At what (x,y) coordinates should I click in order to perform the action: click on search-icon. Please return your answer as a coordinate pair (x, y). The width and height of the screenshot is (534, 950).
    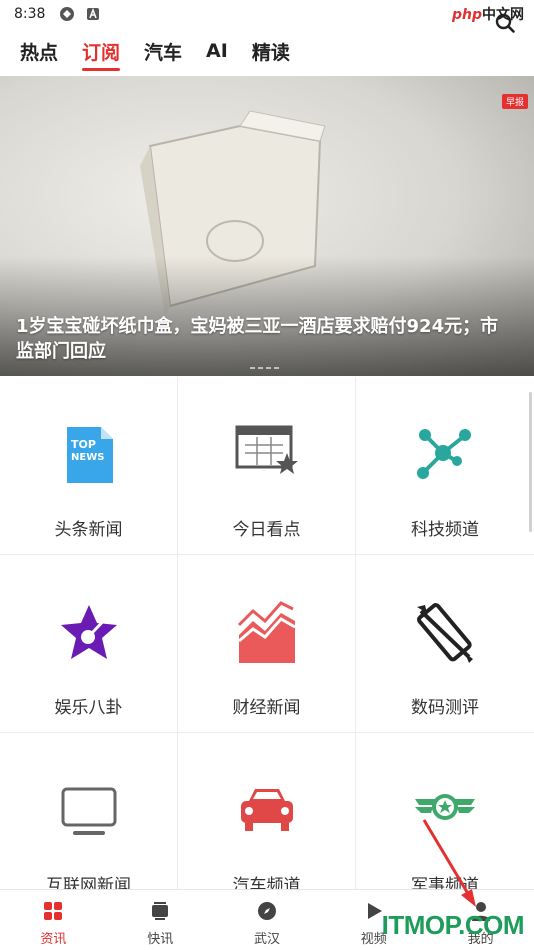
    Looking at the image, I should click on (505, 23).